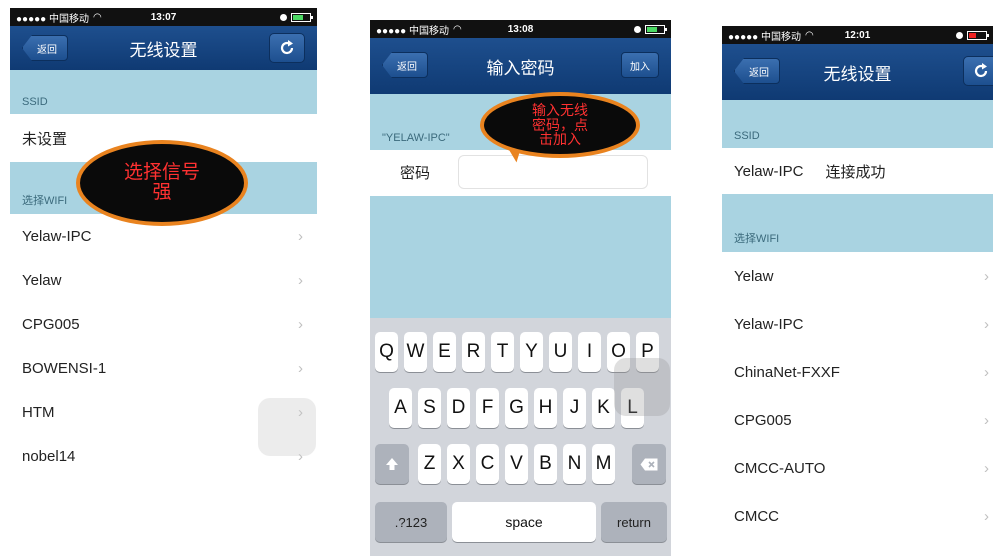 This screenshot has height=558, width=993. Describe the element at coordinates (589, 352) in the screenshot. I see `key: I` at that location.